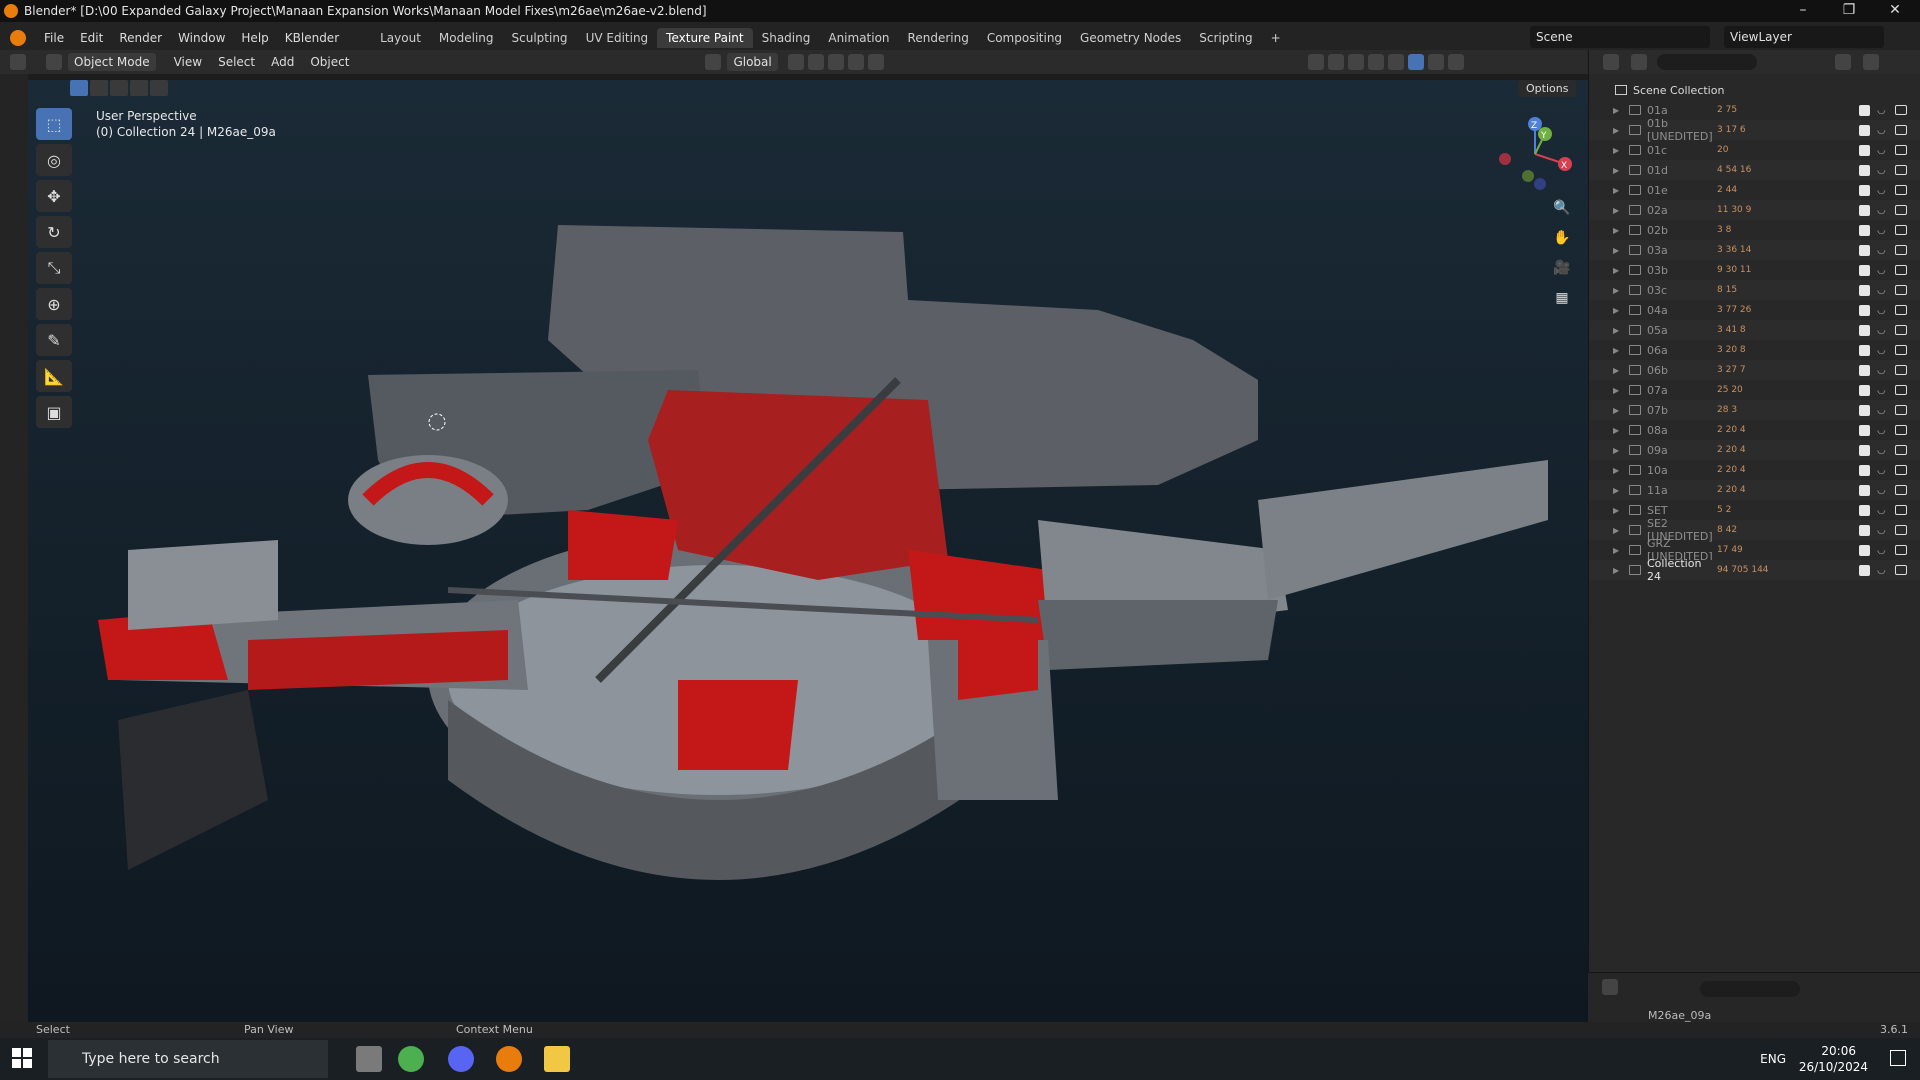  I want to click on discord-icon, so click(461, 1059).